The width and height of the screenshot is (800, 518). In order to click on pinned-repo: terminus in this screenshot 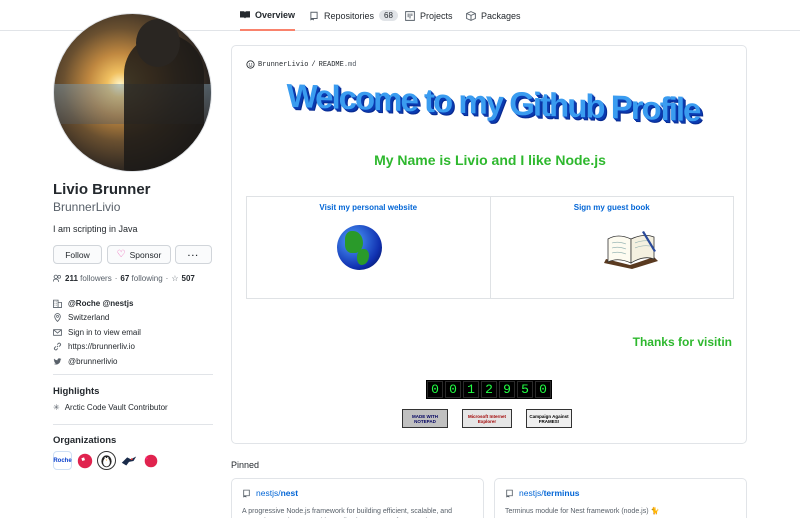, I will do `click(561, 493)`.